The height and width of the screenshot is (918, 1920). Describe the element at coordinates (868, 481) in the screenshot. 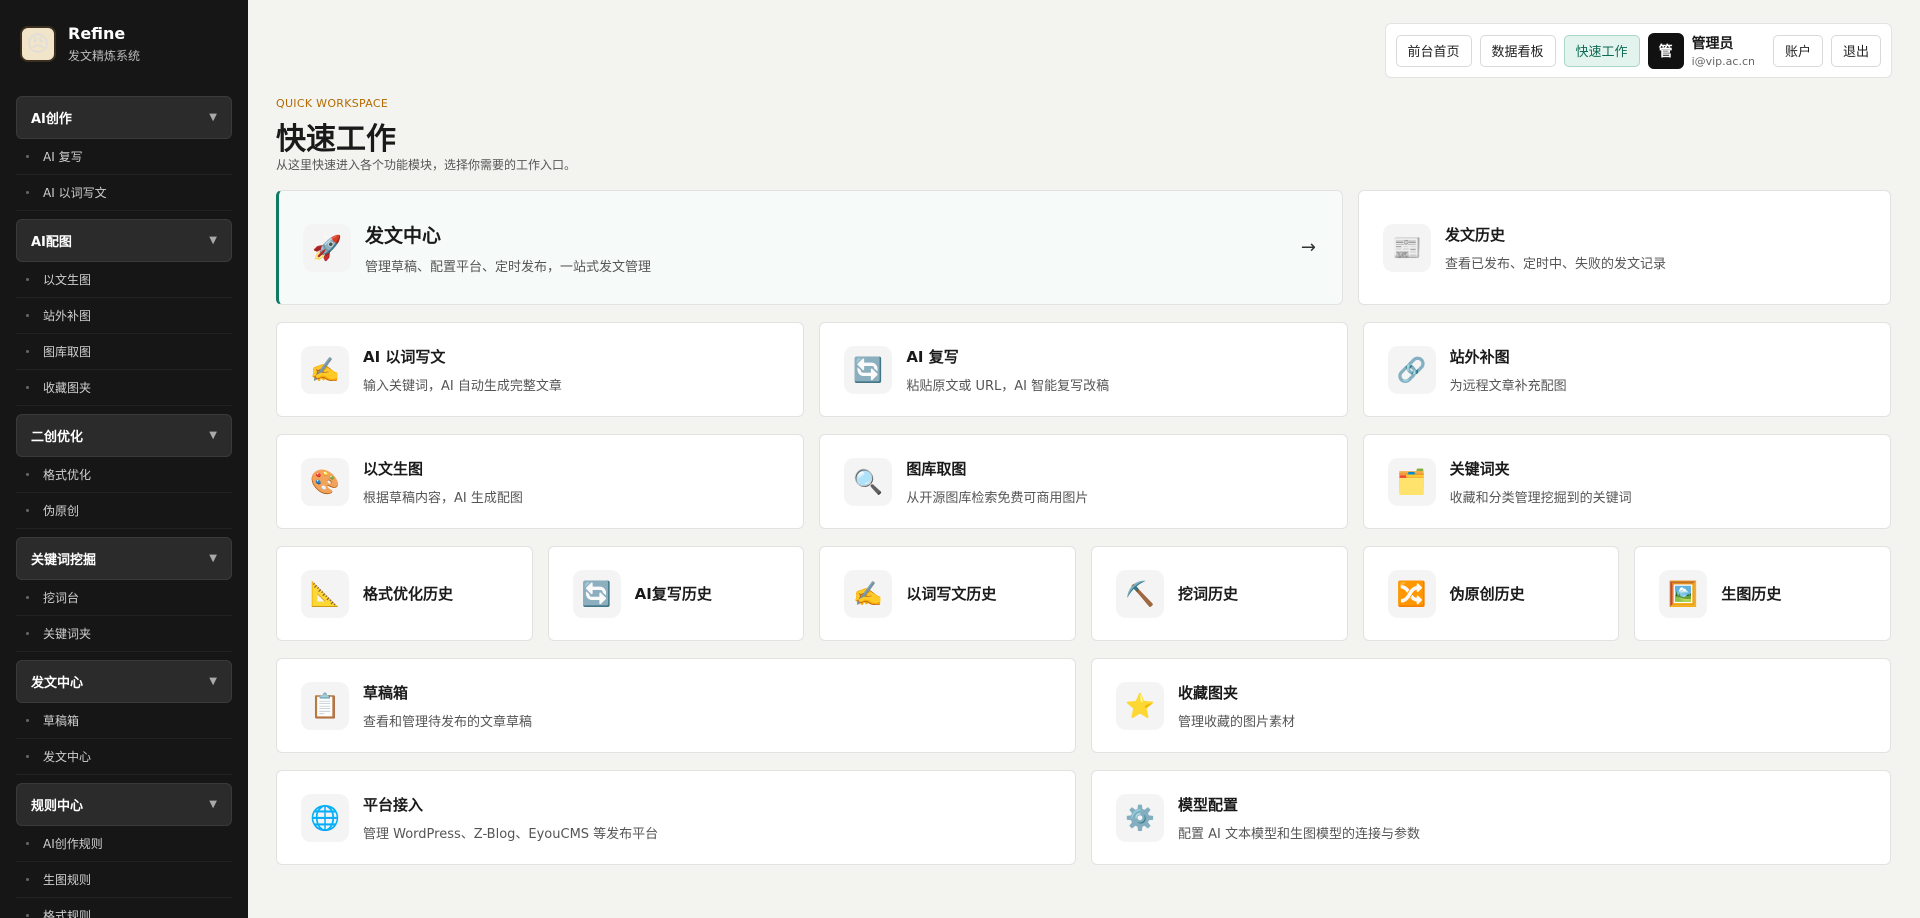

I see `card-icon: 🔍` at that location.